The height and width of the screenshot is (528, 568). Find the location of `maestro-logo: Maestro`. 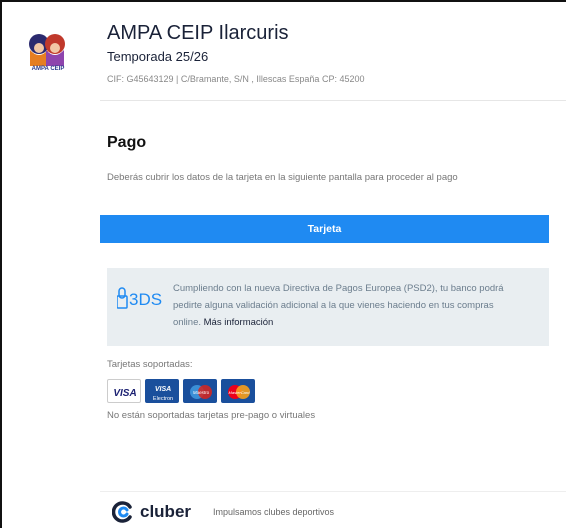

maestro-logo: Maestro is located at coordinates (200, 391).